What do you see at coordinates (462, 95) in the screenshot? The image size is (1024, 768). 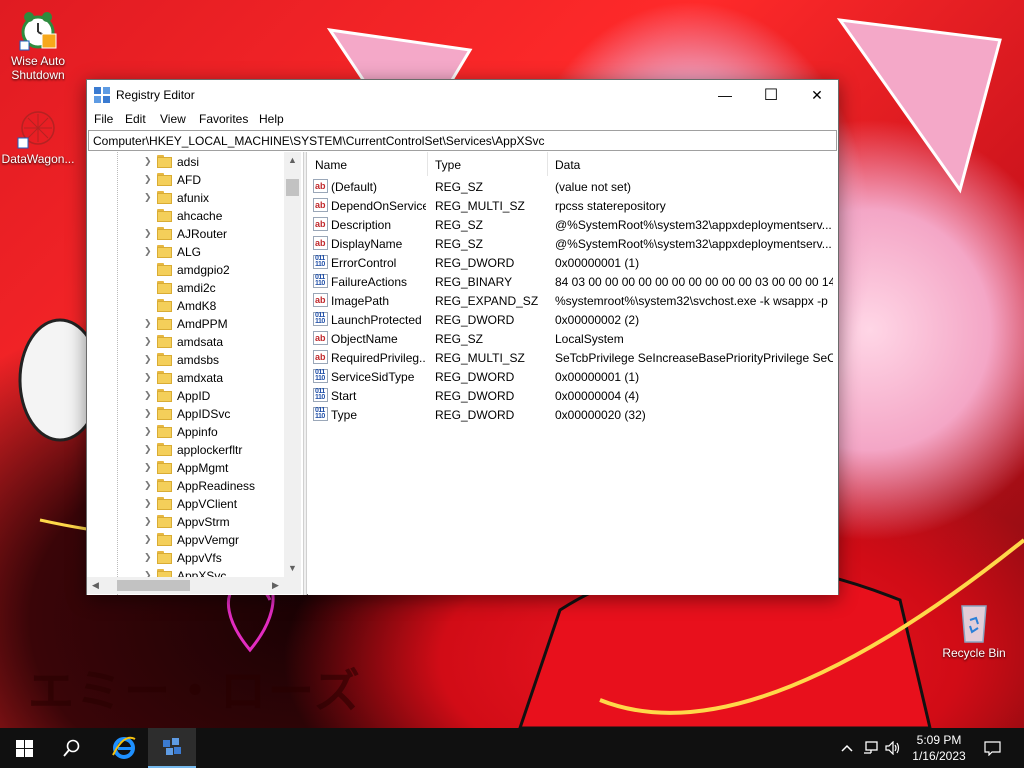 I see `title-bar: Registry Editor — ☐ ✕` at bounding box center [462, 95].